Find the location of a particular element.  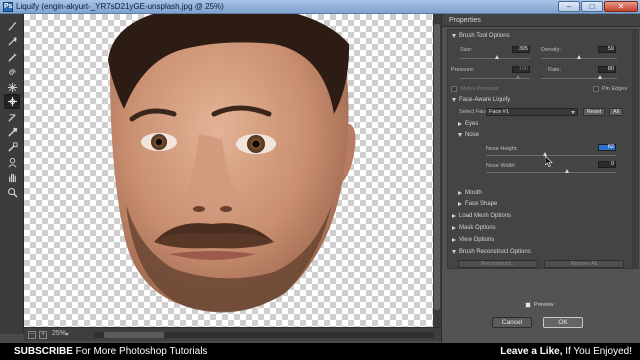

freeze-mask-icon is located at coordinates (12, 132).